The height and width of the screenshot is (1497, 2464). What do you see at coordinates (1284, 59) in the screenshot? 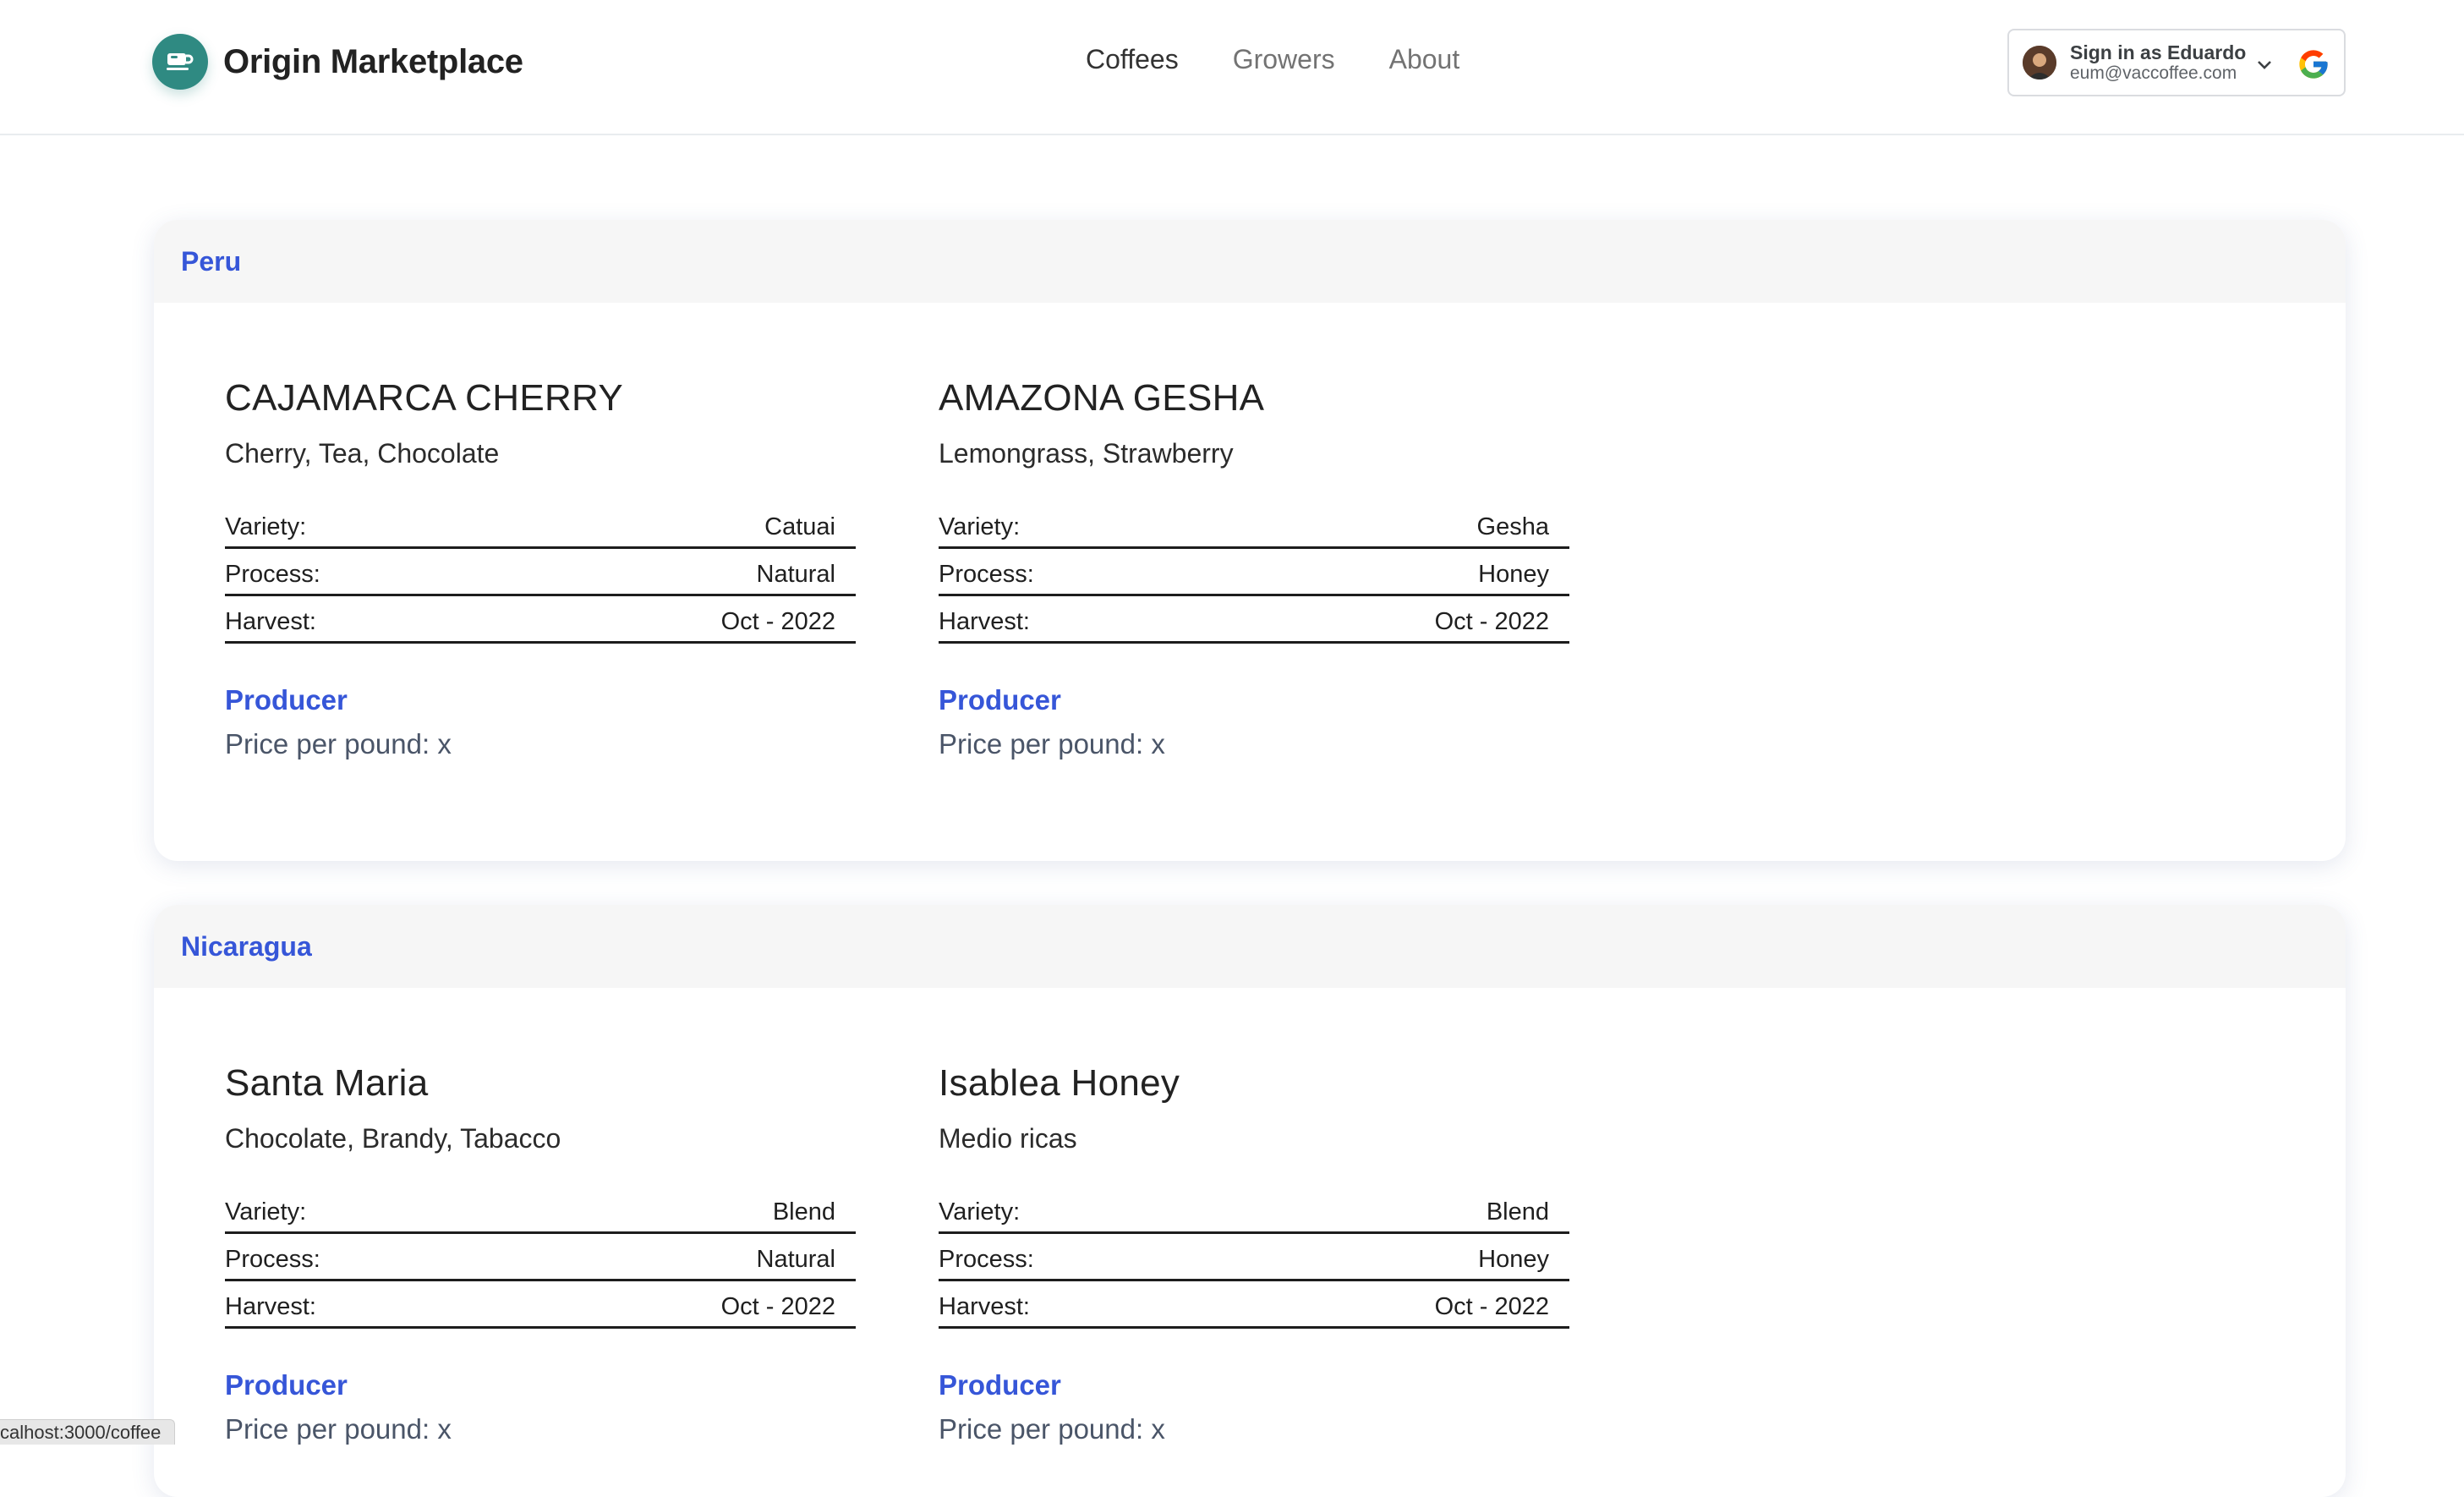
I see `nav-growers: Growers` at bounding box center [1284, 59].